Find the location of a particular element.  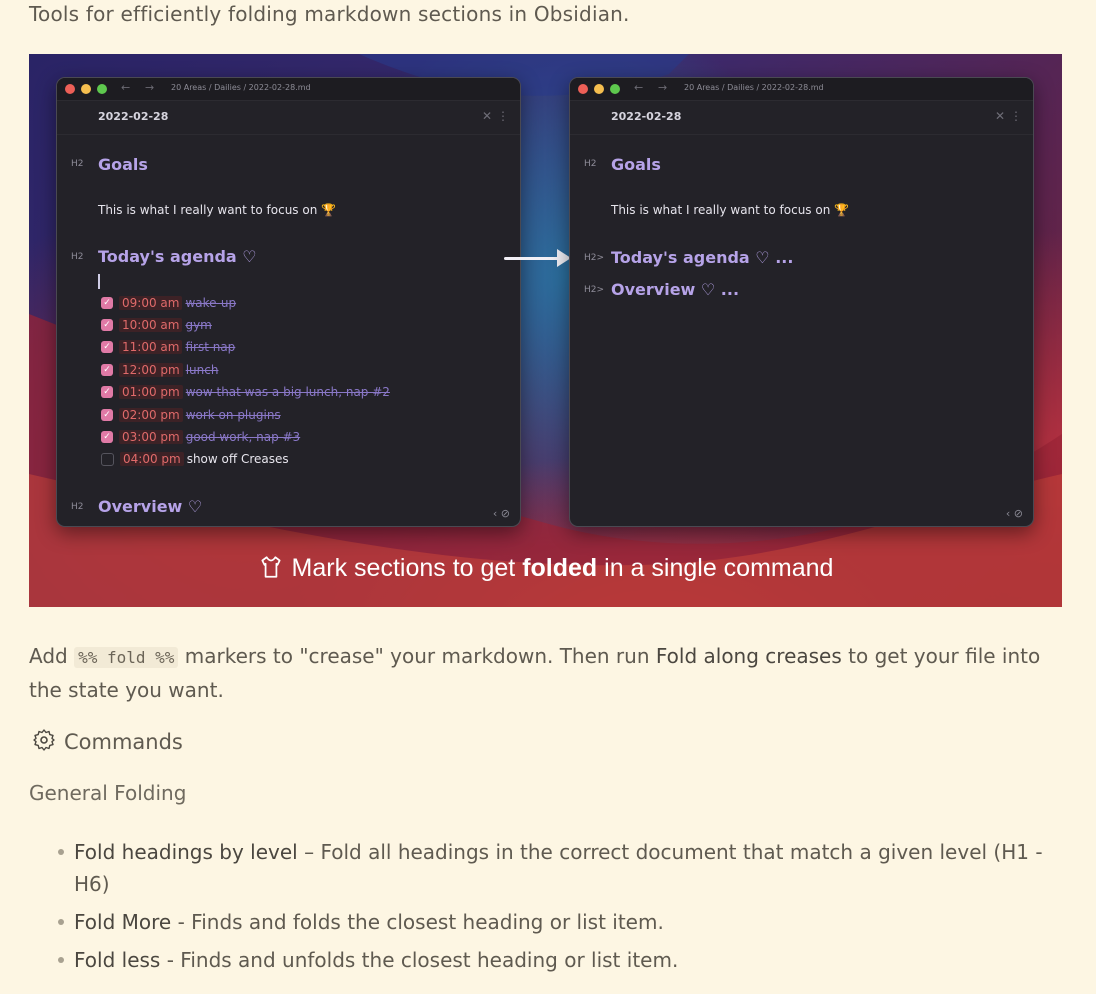

unchecked-checkbox-icon is located at coordinates (107, 459).